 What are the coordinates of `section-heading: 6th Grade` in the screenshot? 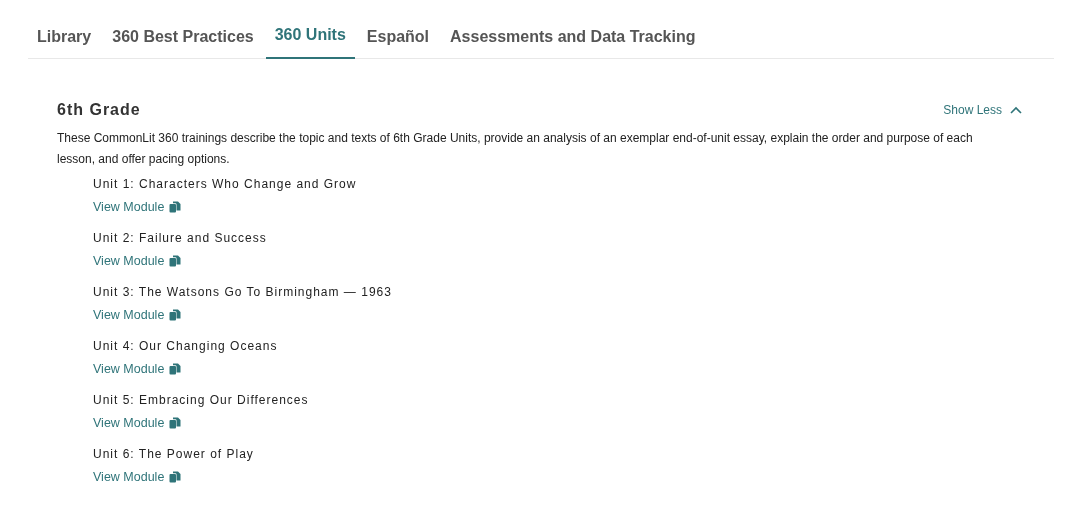 It's located at (99, 110).